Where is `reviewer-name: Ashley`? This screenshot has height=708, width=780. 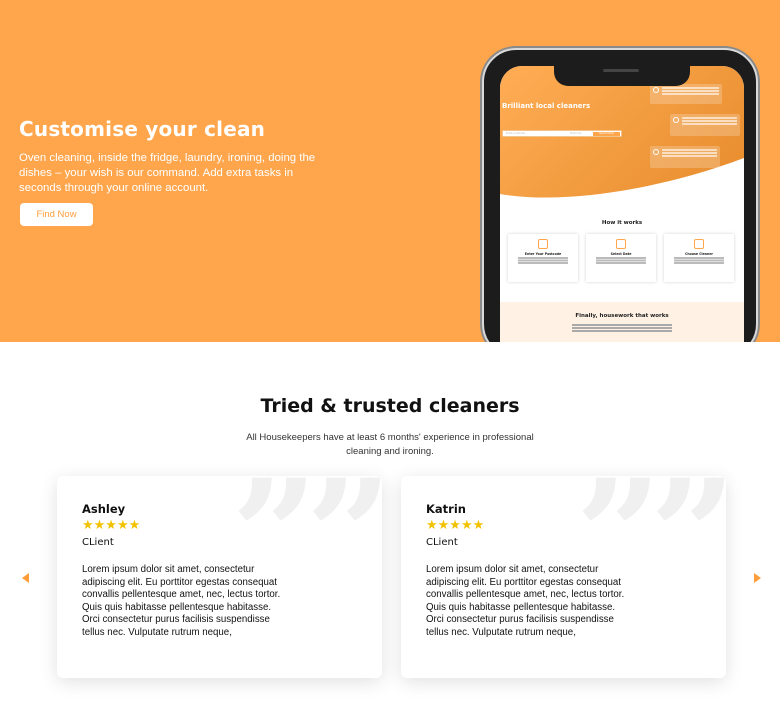
reviewer-name: Ashley is located at coordinates (104, 509).